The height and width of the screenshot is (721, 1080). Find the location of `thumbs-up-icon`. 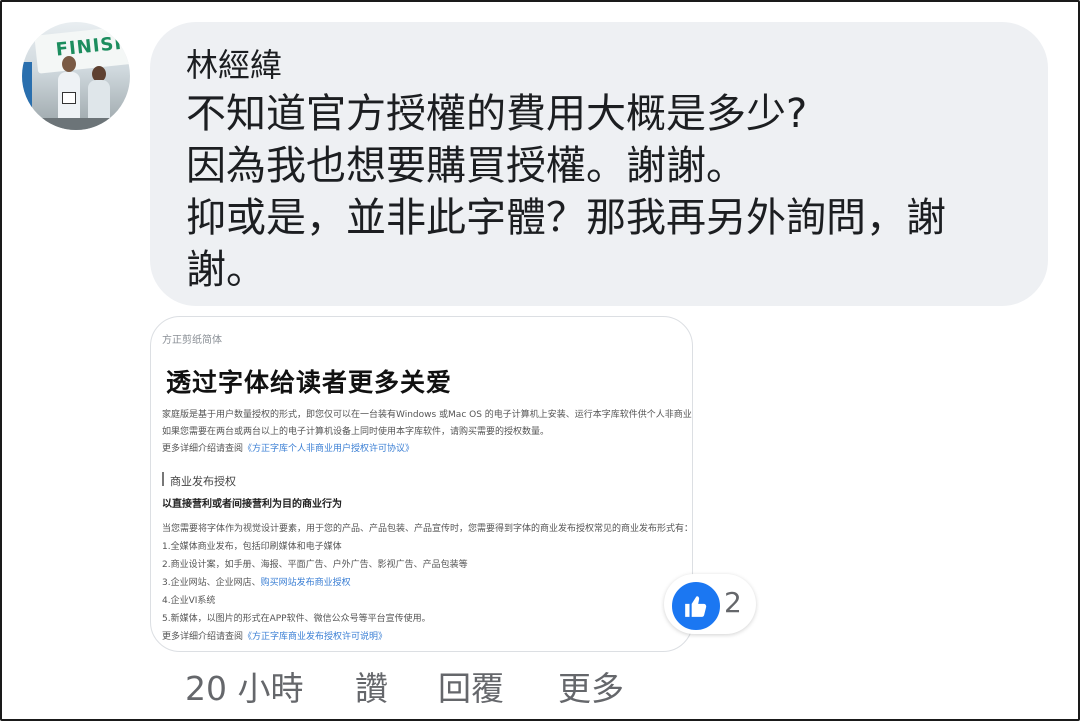

thumbs-up-icon is located at coordinates (696, 606).